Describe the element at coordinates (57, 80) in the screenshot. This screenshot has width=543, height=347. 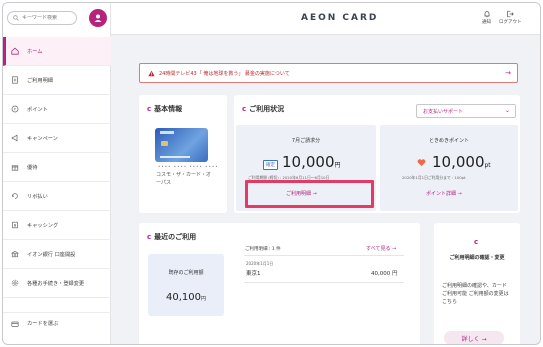
I see `sidebar-item-statement: ご利用明細` at that location.